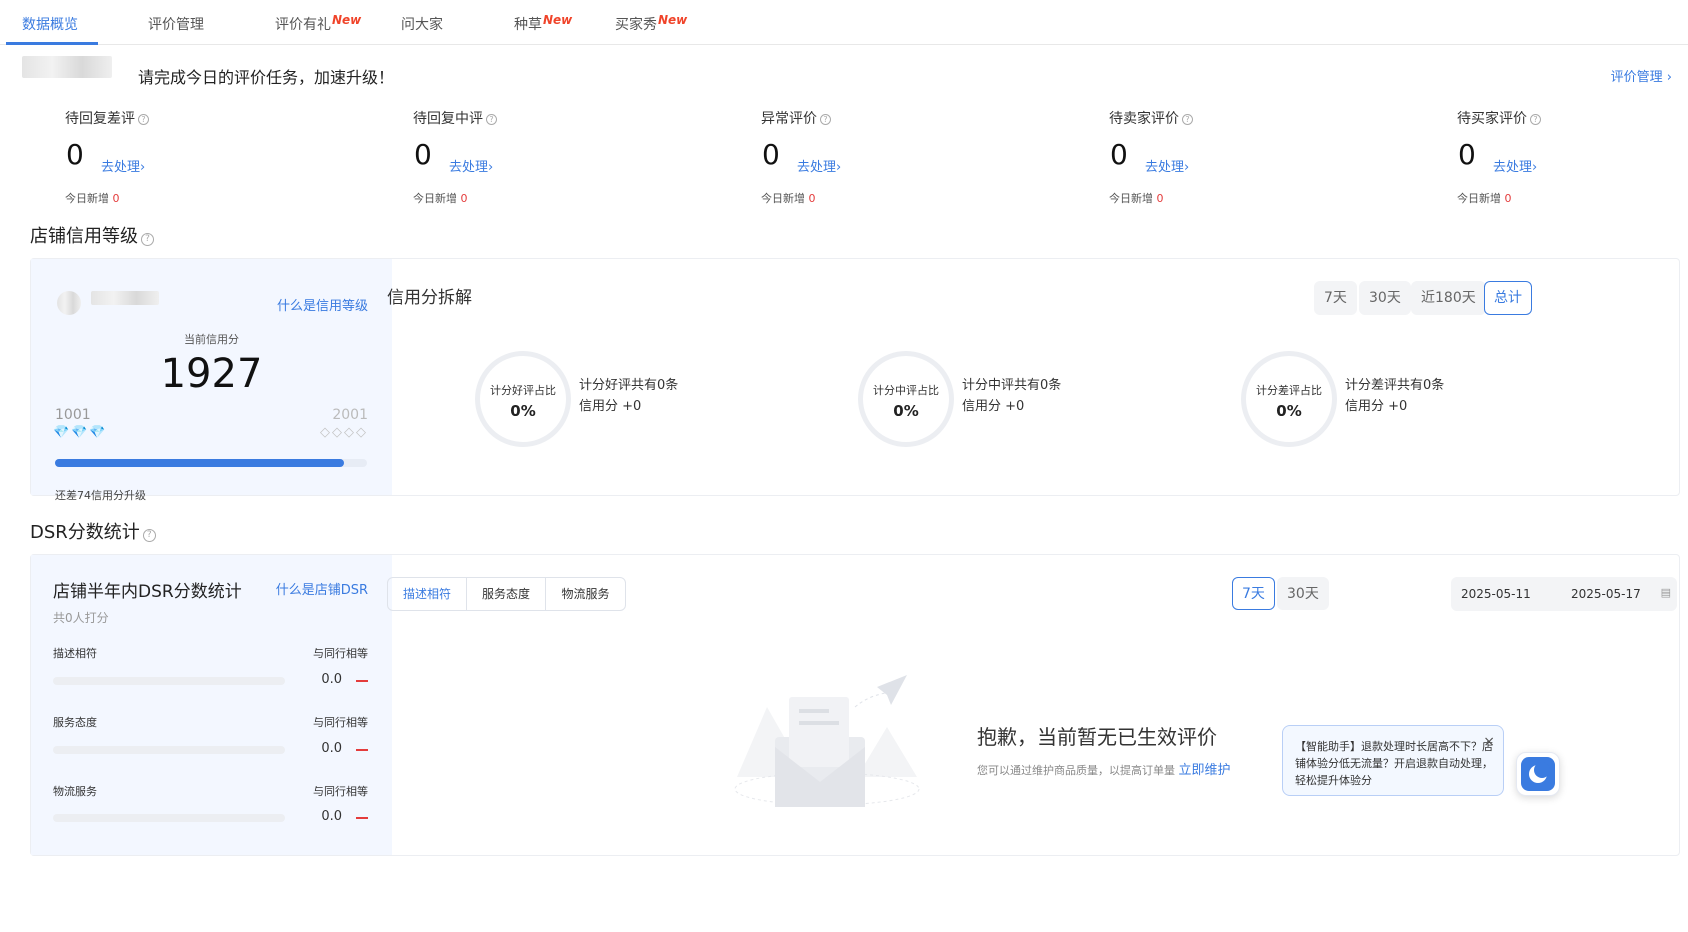 The height and width of the screenshot is (932, 1688). Describe the element at coordinates (1335, 298) in the screenshot. I see `period-7d-button: 7天` at that location.